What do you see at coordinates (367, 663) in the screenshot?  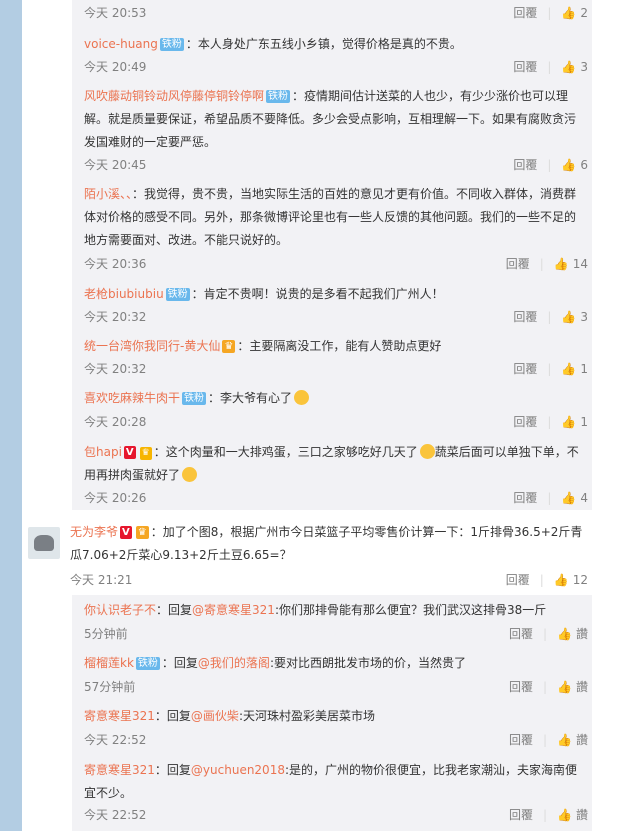 I see `comment-text: :要对比西朗批发市场的价，当然贵了` at bounding box center [367, 663].